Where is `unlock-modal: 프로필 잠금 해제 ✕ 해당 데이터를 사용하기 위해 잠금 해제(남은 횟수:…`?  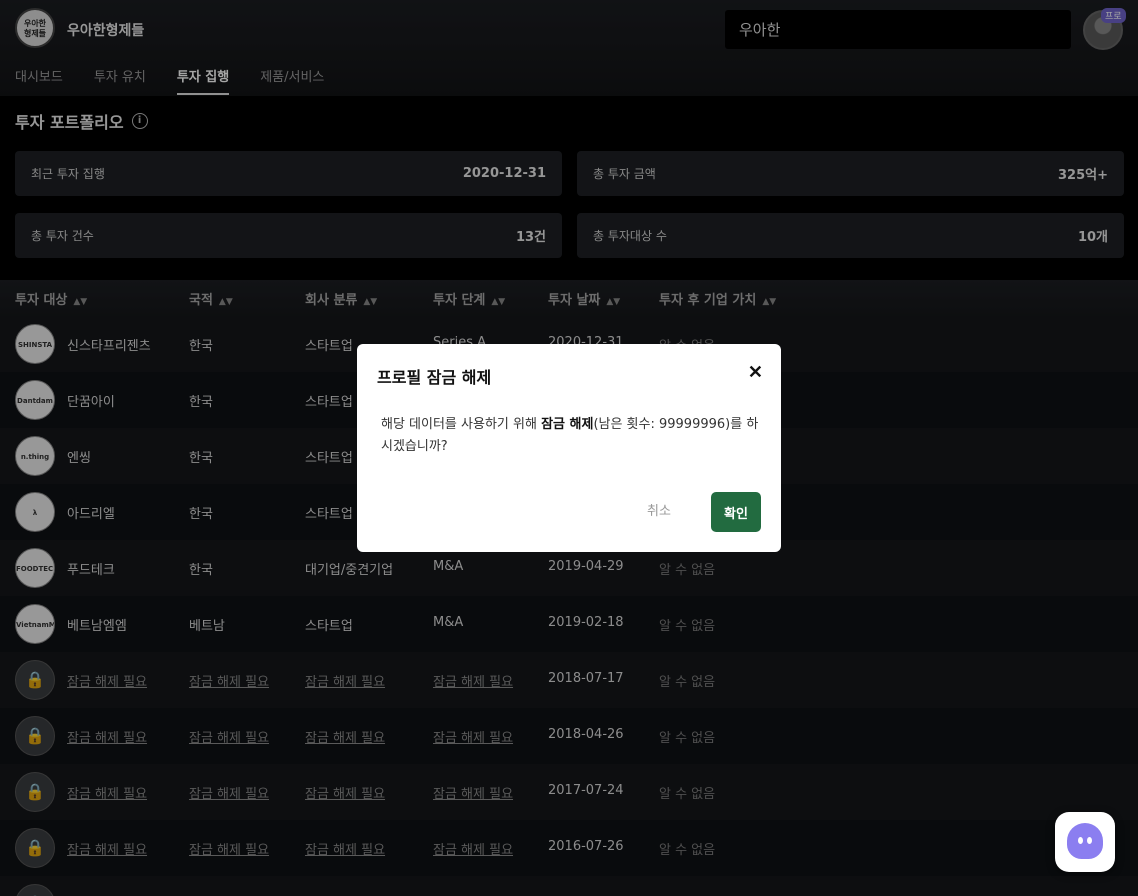 unlock-modal: 프로필 잠금 해제 ✕ 해당 데이터를 사용하기 위해 잠금 해제(남은 횟수:… is located at coordinates (569, 448).